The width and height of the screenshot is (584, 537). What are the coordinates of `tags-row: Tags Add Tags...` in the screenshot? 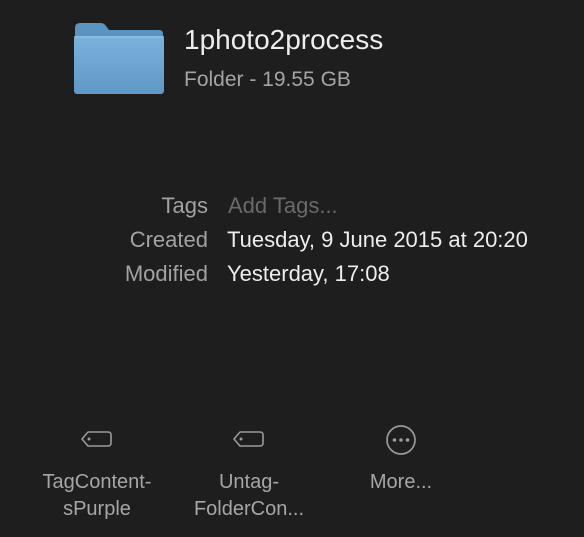 It's located at (292, 208).